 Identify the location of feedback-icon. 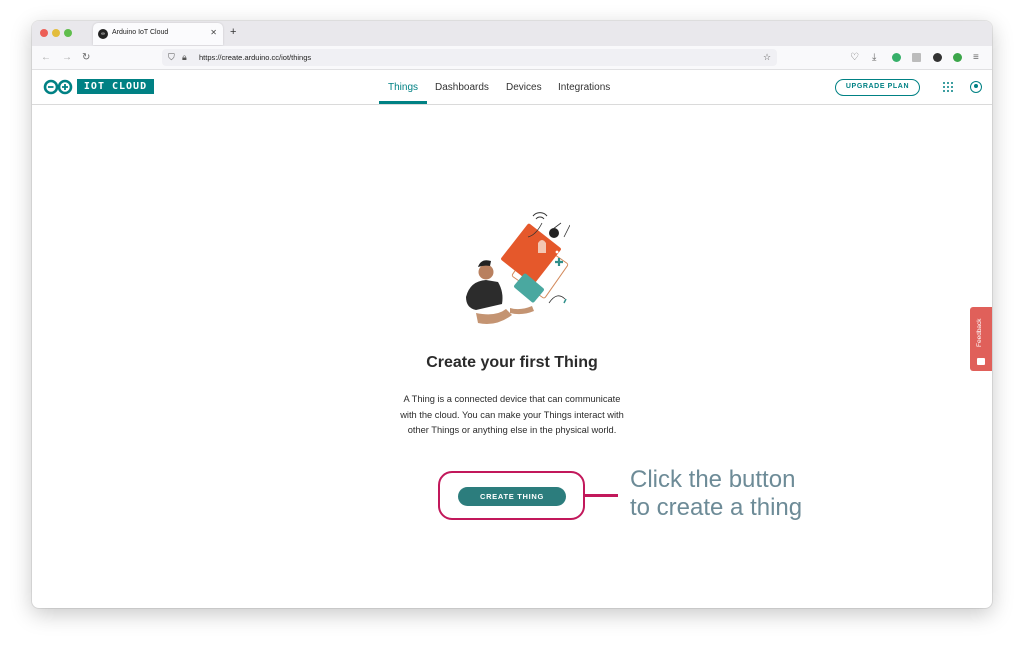
(981, 361).